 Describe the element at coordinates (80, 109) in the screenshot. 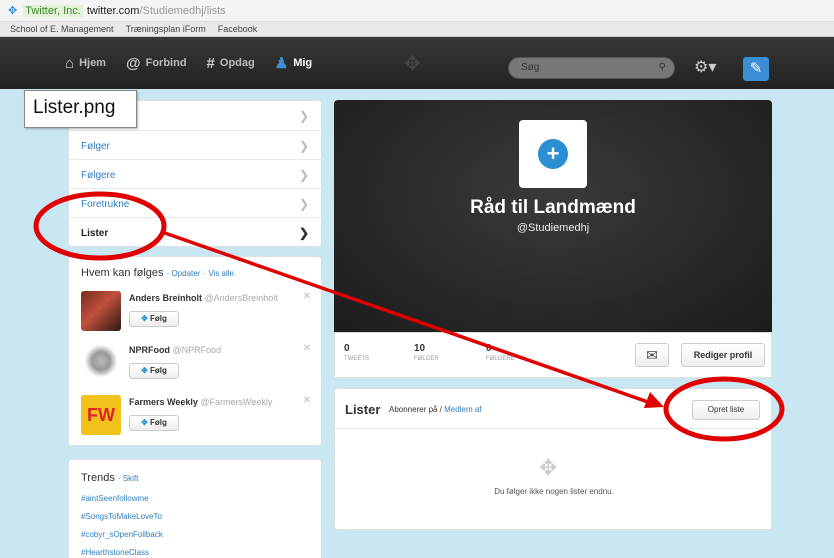

I see `screenshot-filename-label: Lister.png` at that location.